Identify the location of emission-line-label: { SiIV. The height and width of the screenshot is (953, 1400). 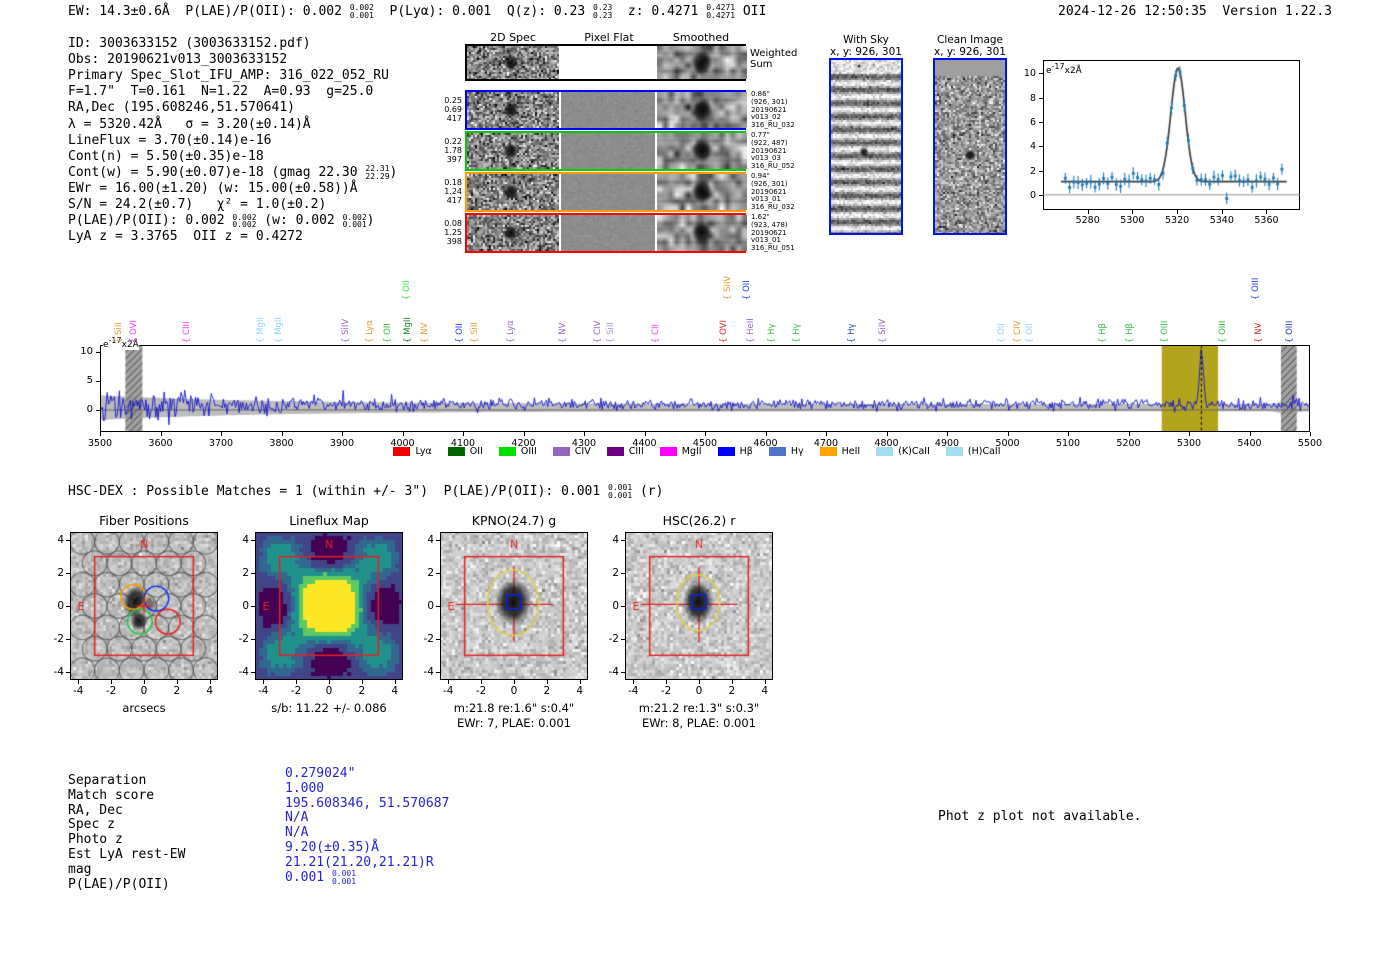
(346, 330).